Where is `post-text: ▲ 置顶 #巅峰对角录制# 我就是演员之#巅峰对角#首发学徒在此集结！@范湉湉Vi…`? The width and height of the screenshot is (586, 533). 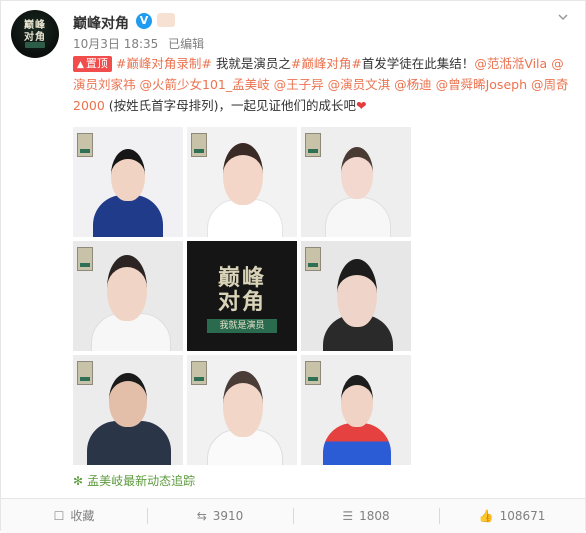
post-text: ▲ 置顶 #巅峰对角录制# 我就是演员之#巅峰对角#首发学徒在此集结！@范湉湉Vi… is located at coordinates (323, 84).